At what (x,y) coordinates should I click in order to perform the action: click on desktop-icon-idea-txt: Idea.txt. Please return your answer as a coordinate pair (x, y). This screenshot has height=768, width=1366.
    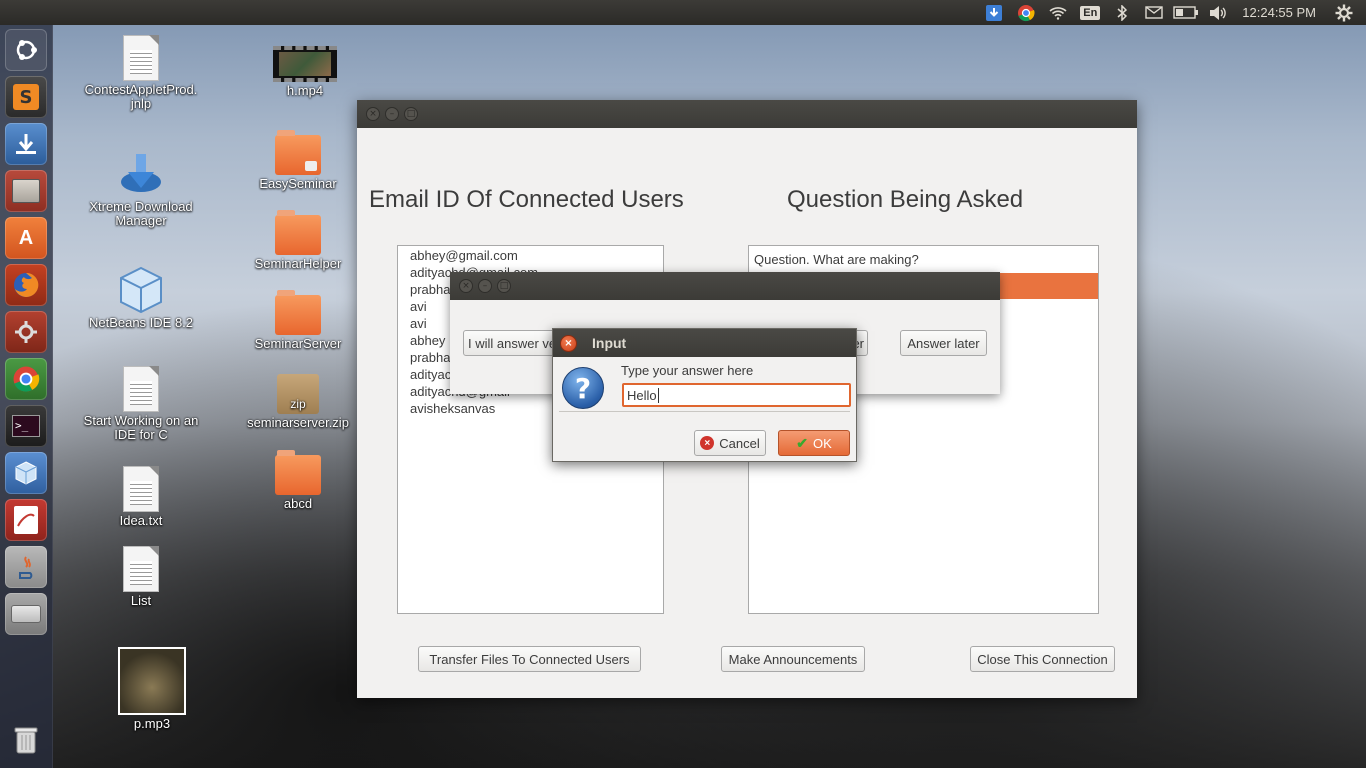
    Looking at the image, I should click on (141, 497).